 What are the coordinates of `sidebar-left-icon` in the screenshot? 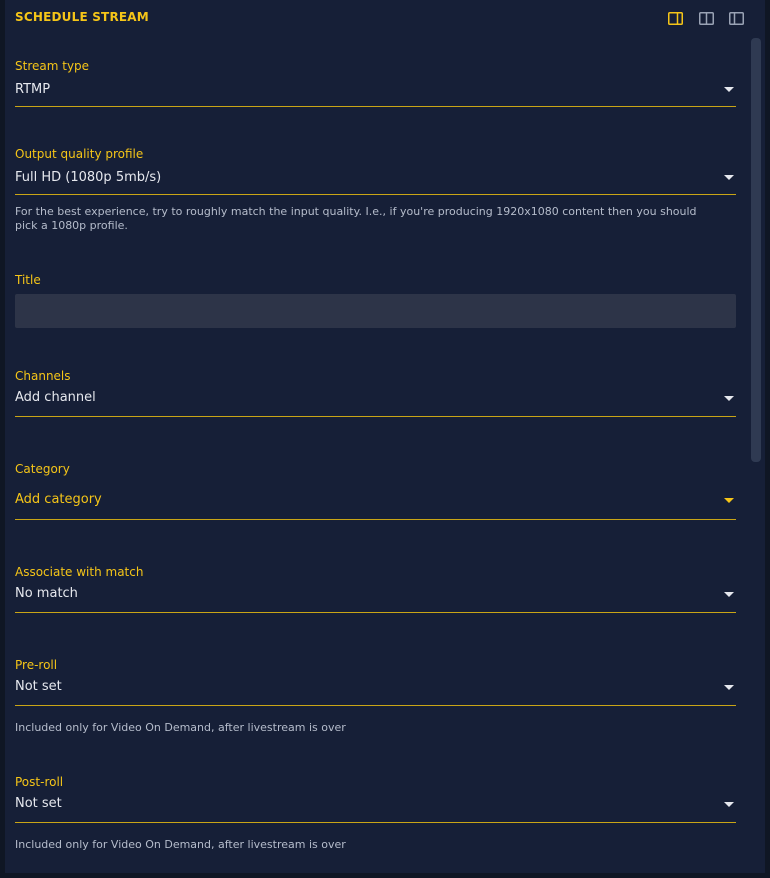 It's located at (736, 18).